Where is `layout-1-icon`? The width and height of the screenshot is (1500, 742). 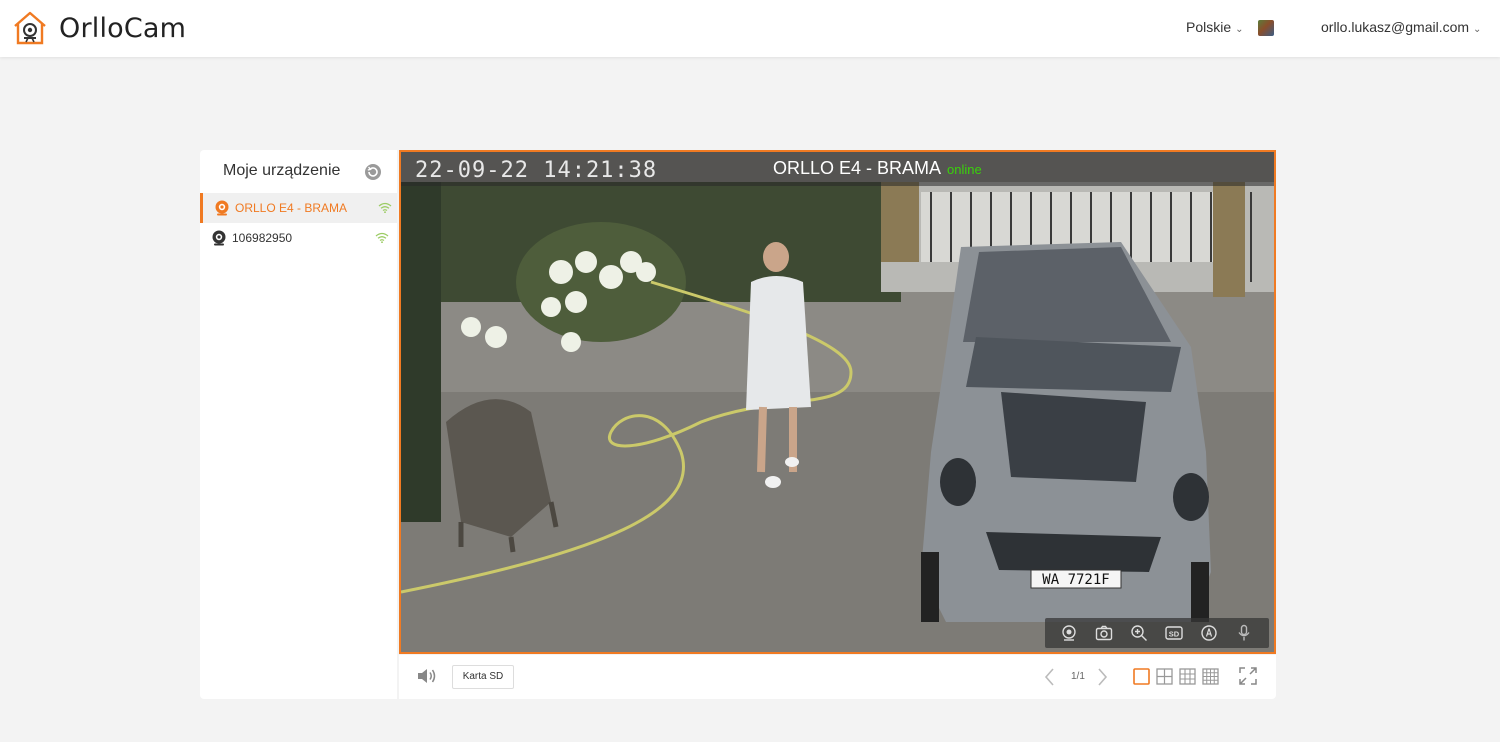 layout-1-icon is located at coordinates (1141, 676).